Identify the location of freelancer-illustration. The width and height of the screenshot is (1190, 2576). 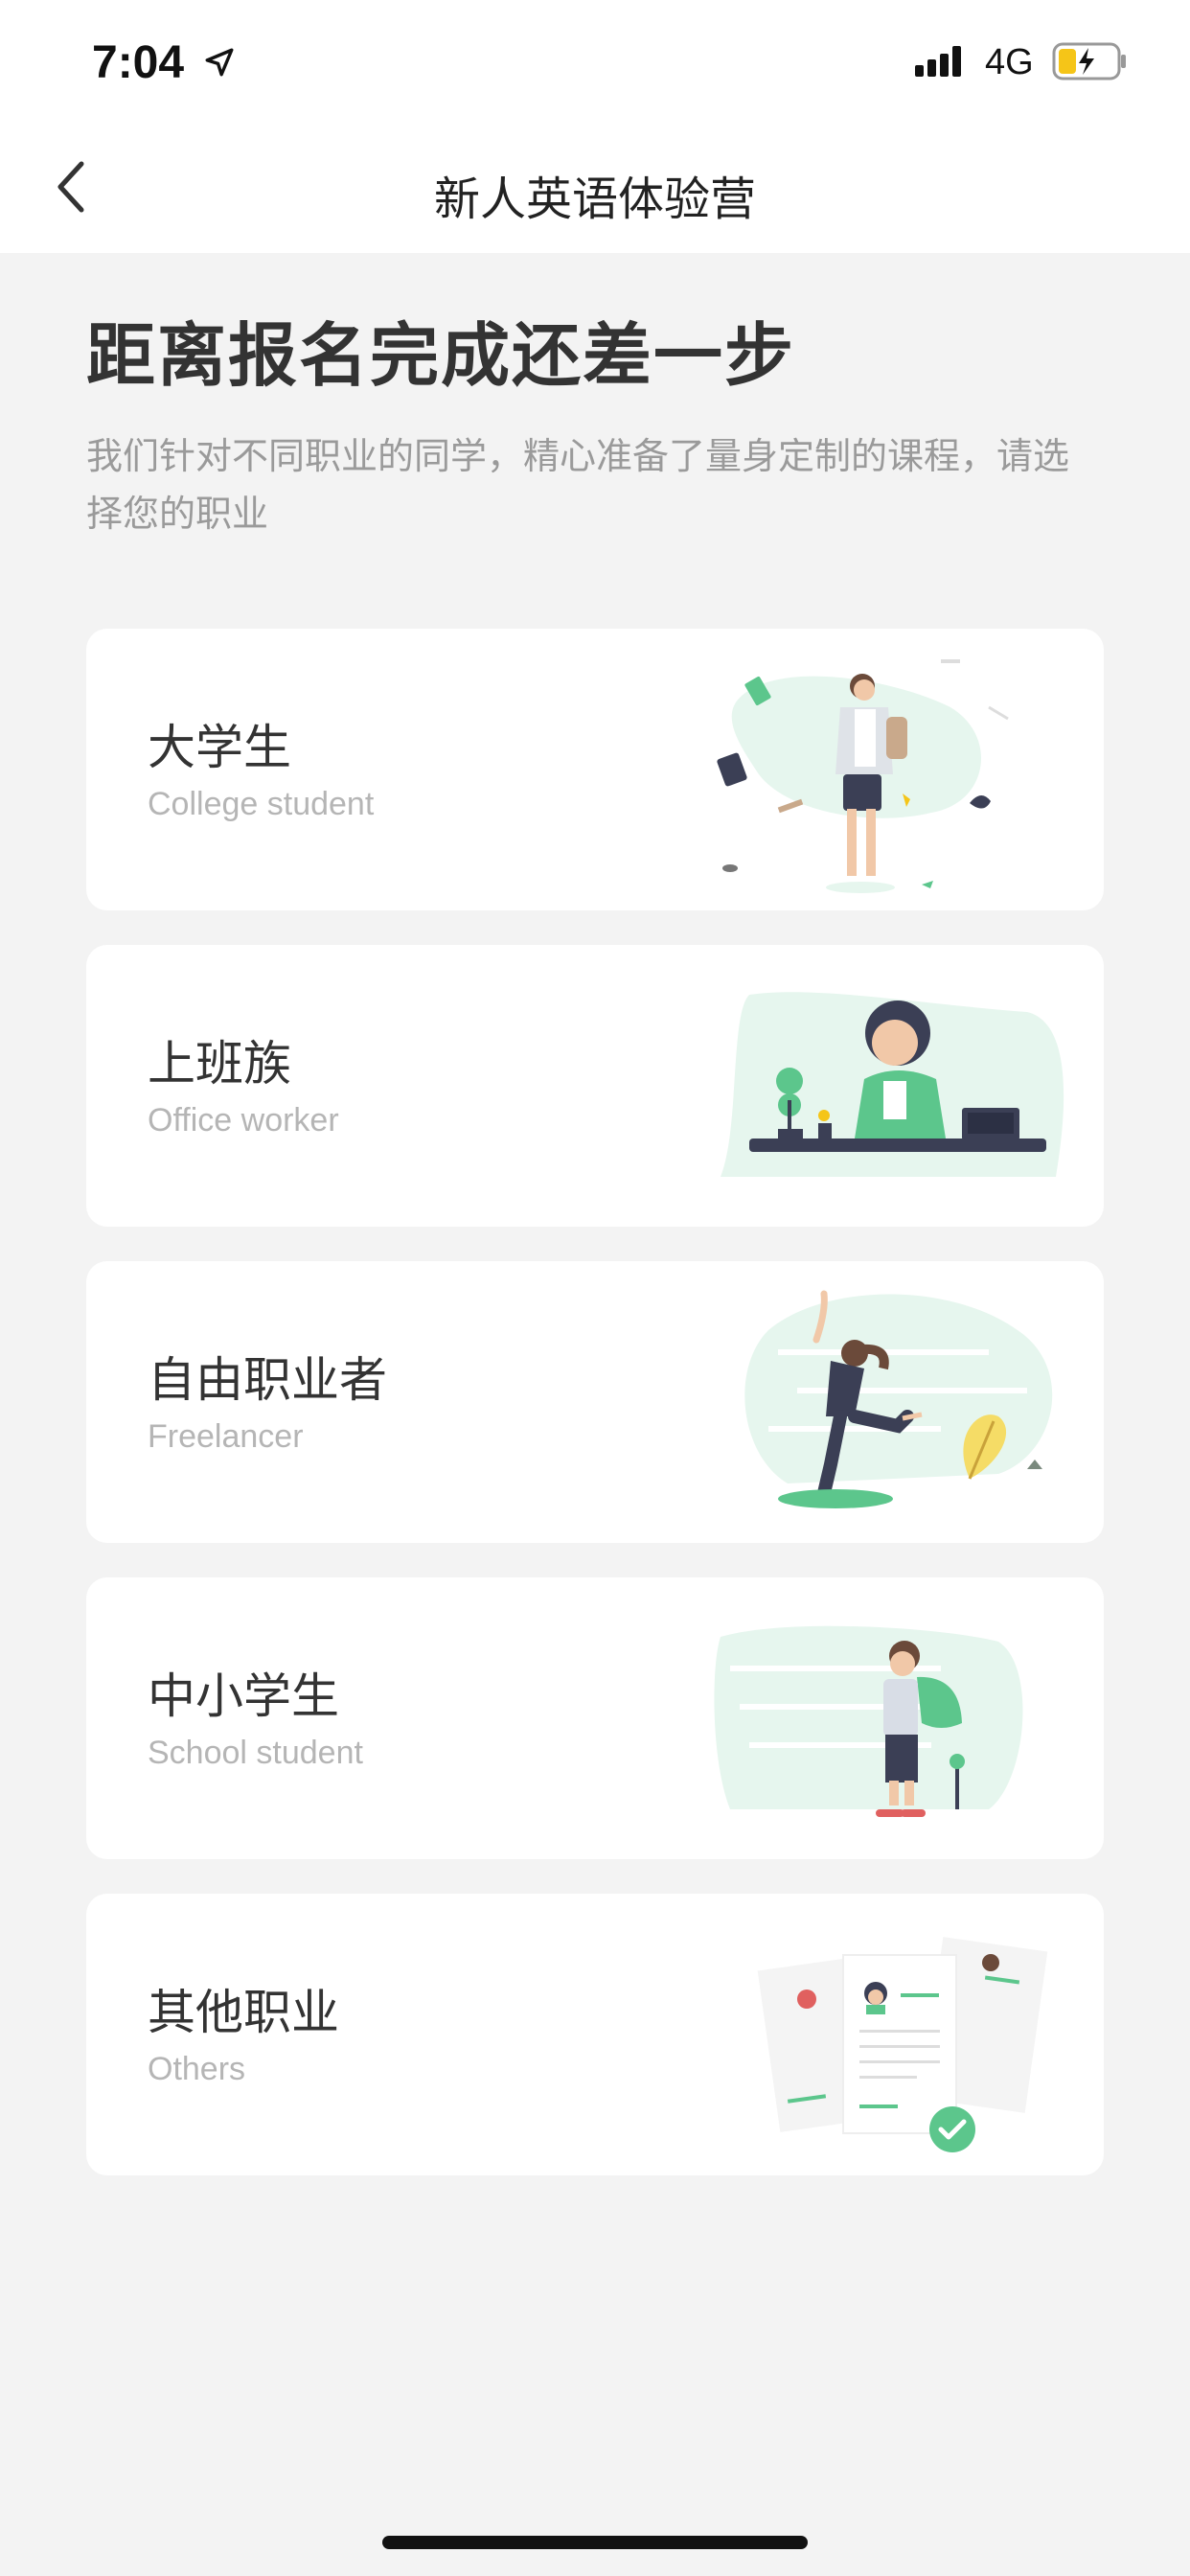
(899, 1399).